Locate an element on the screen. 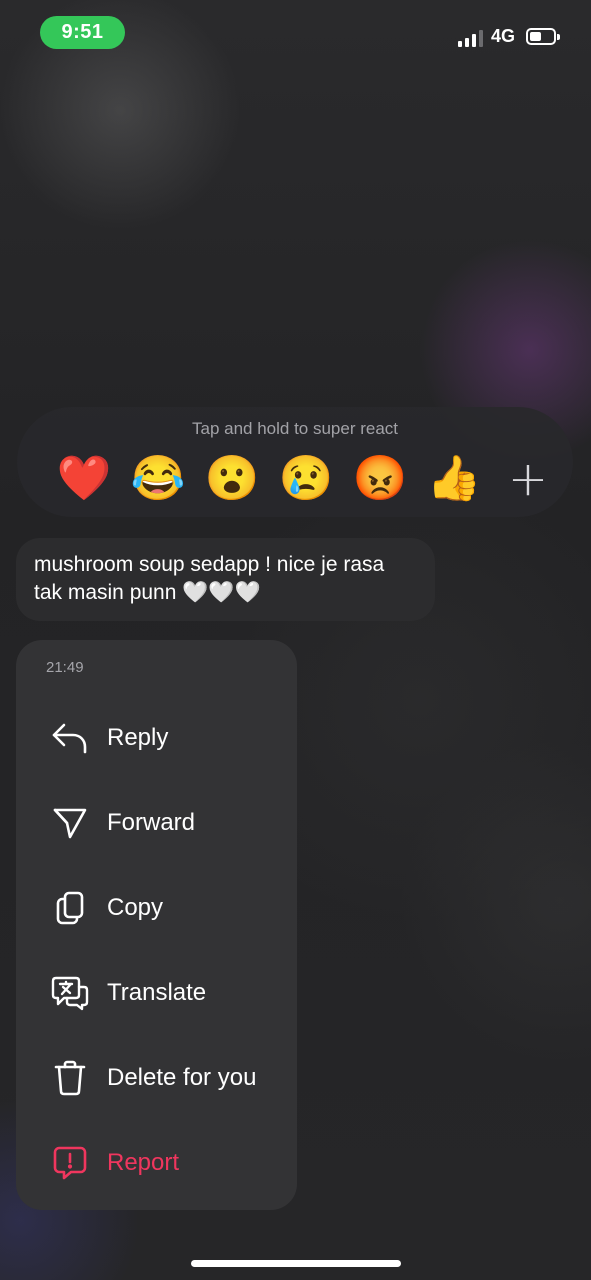 The image size is (591, 1280). forward-icon is located at coordinates (70, 823).